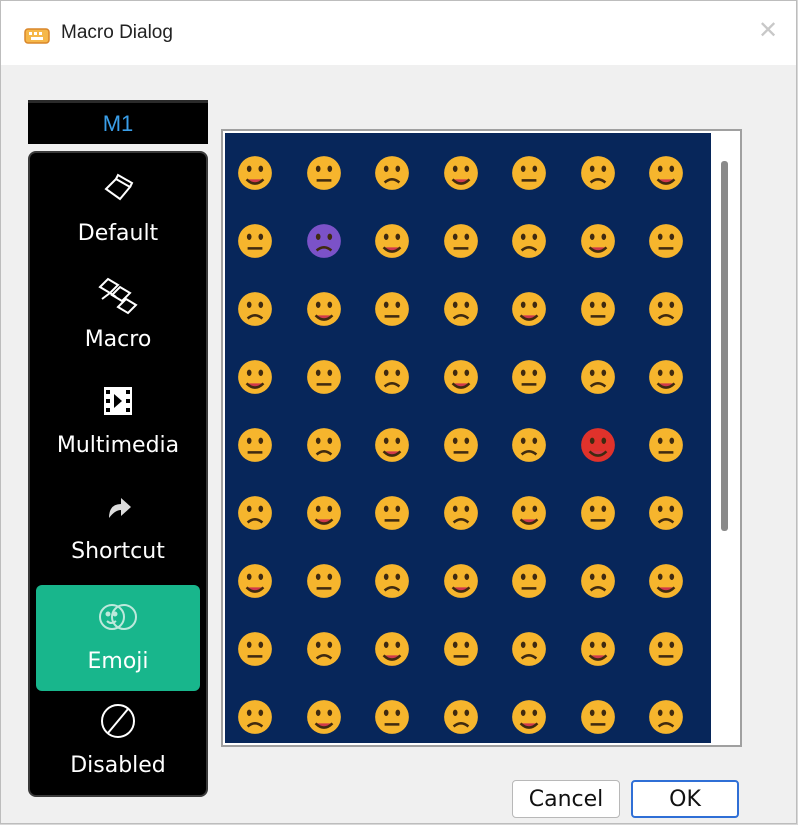 The width and height of the screenshot is (798, 825). Describe the element at coordinates (392, 513) in the screenshot. I see `sad-but-relieved-face-icon` at that location.